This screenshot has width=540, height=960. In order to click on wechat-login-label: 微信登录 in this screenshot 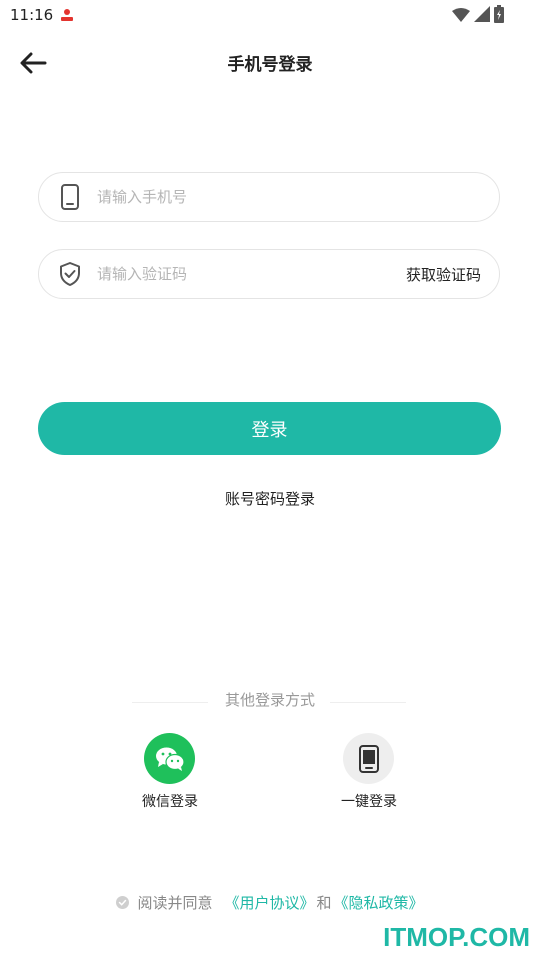, I will do `click(170, 802)`.